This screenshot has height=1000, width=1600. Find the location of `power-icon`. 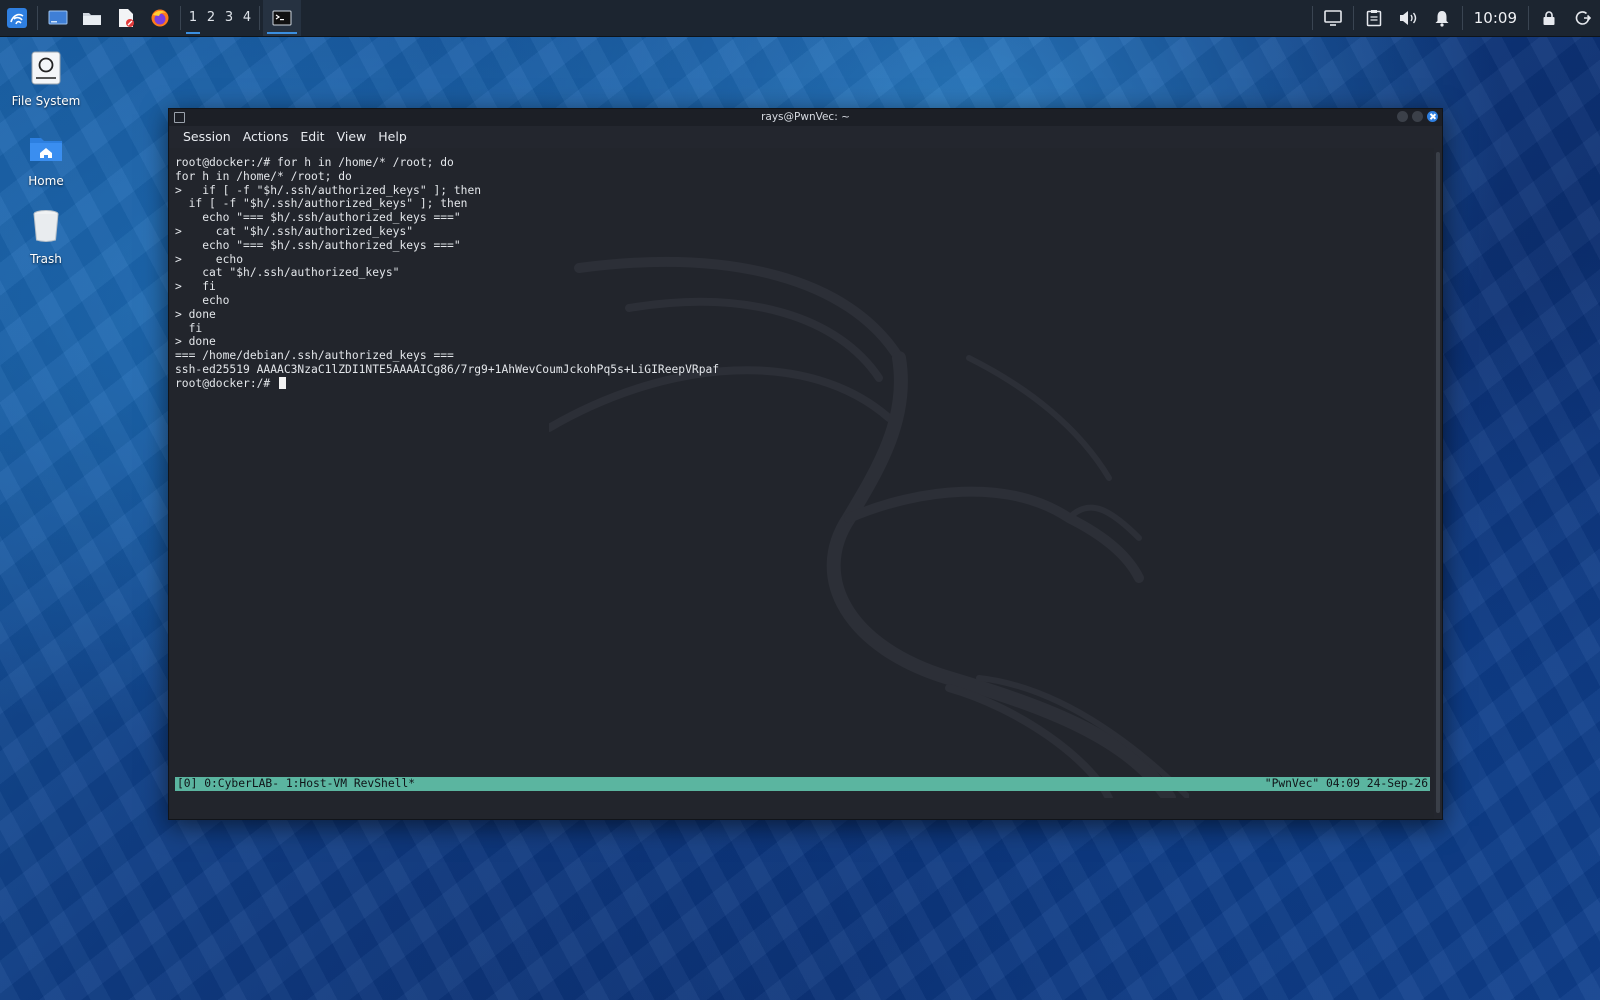

power-icon is located at coordinates (1583, 18).